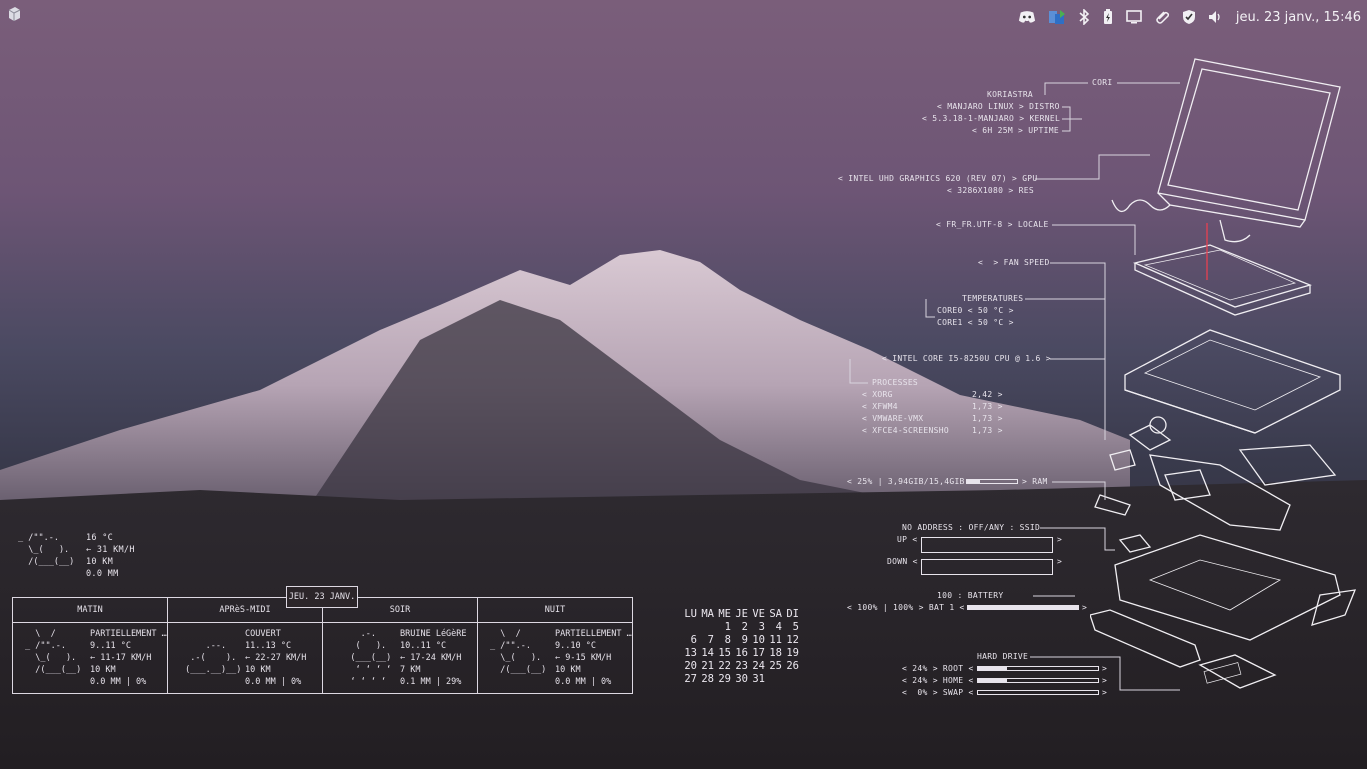 The image size is (1367, 769). I want to click on distro-info: < MANJARO LINUX > DISTRO, so click(998, 106).